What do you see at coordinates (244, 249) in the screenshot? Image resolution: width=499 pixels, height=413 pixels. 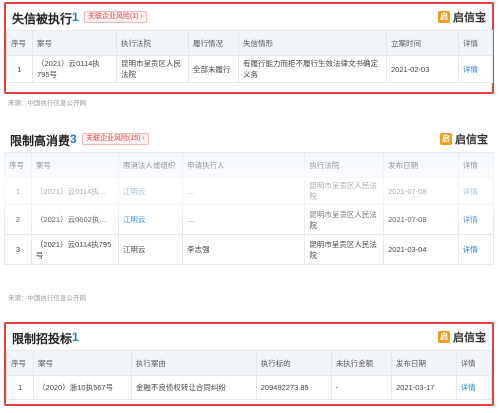 I see `applicant: 李志强` at bounding box center [244, 249].